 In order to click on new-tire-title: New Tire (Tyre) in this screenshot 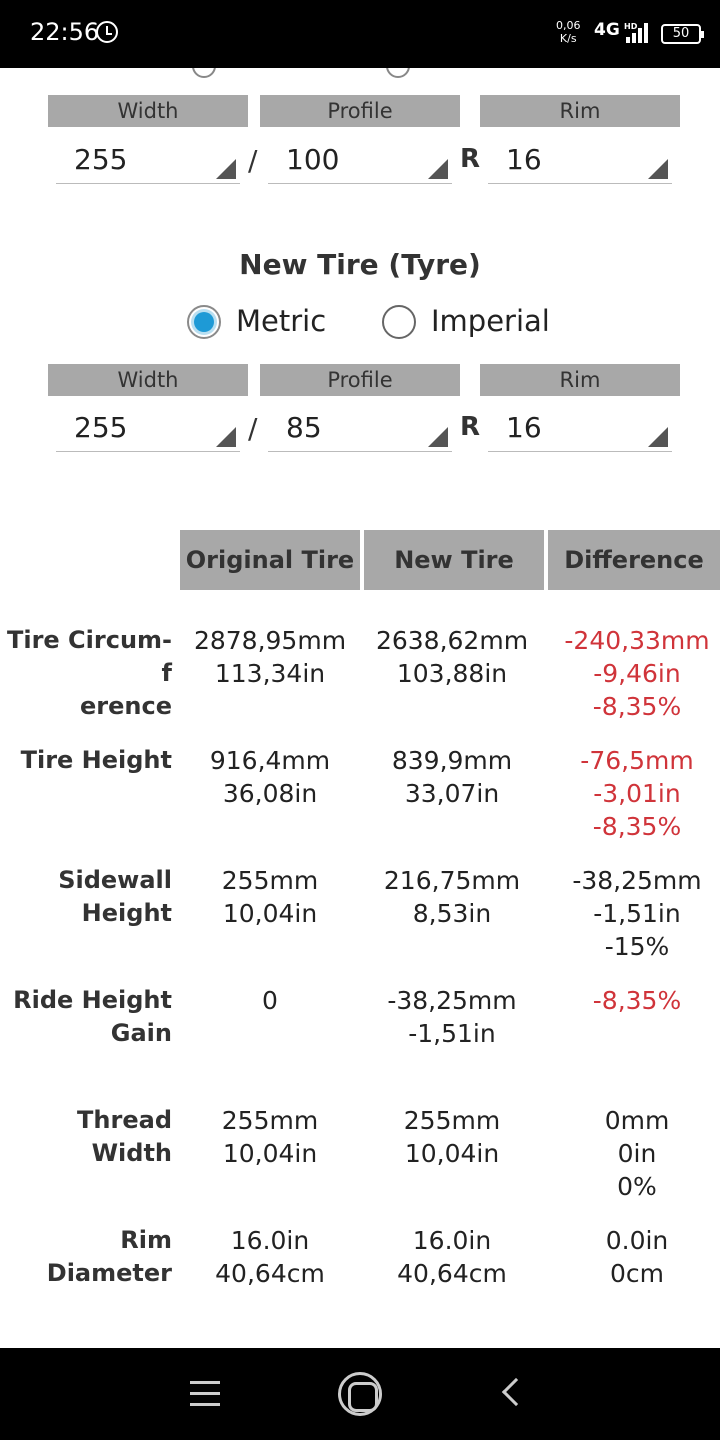, I will do `click(360, 264)`.